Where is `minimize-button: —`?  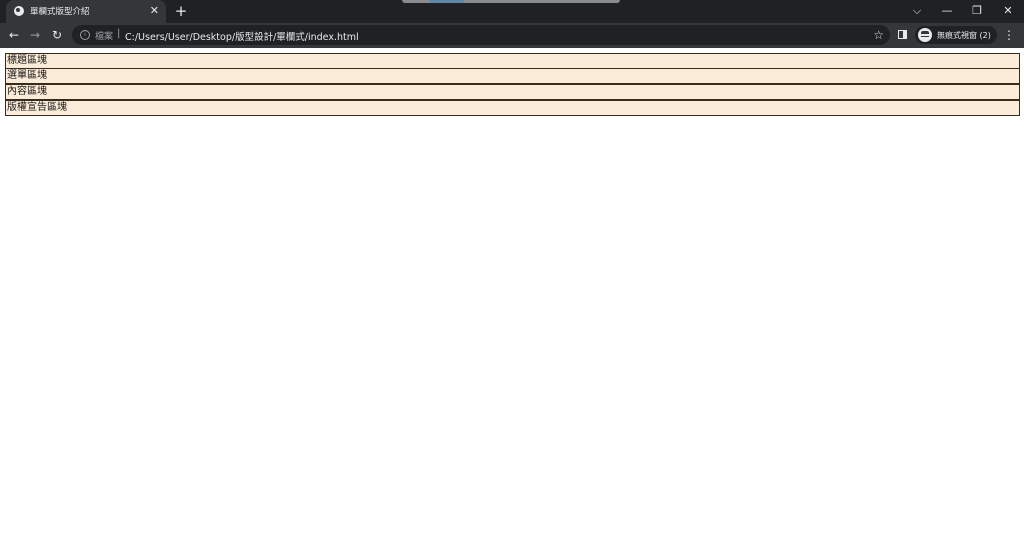 minimize-button: — is located at coordinates (947, 11).